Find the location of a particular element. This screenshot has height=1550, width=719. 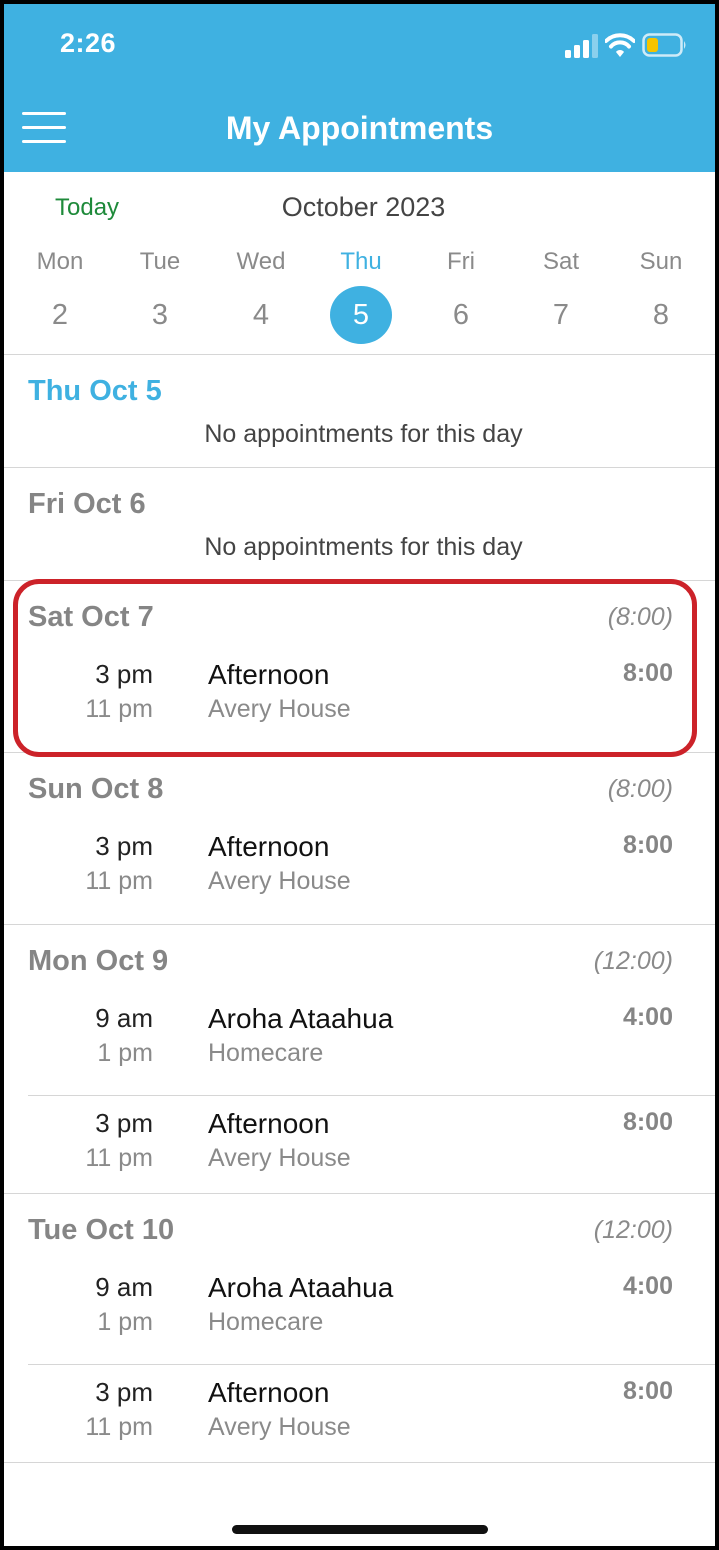

day-header: Sat Oct 7 (8:00) is located at coordinates (359, 614).